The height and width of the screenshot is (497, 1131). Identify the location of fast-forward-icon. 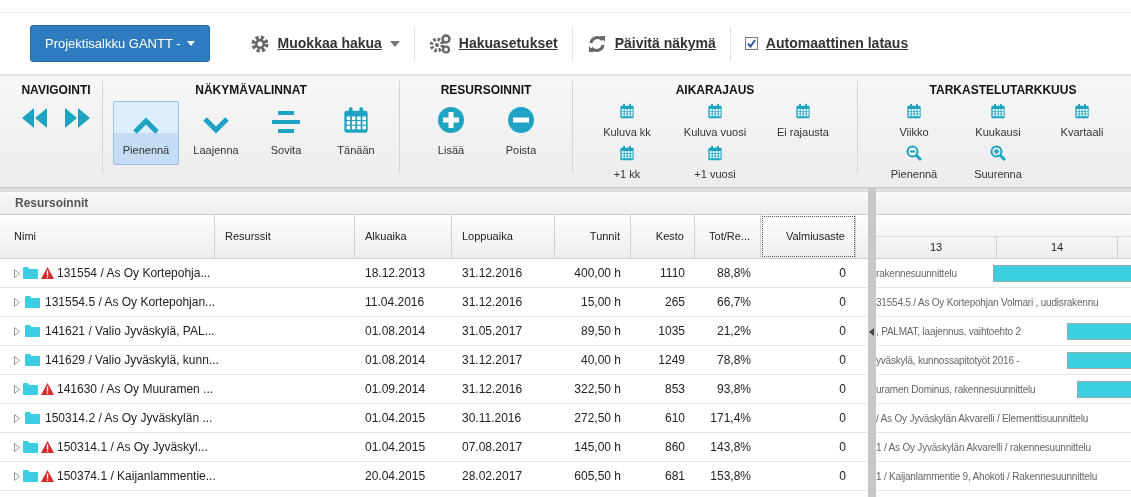
(78, 117).